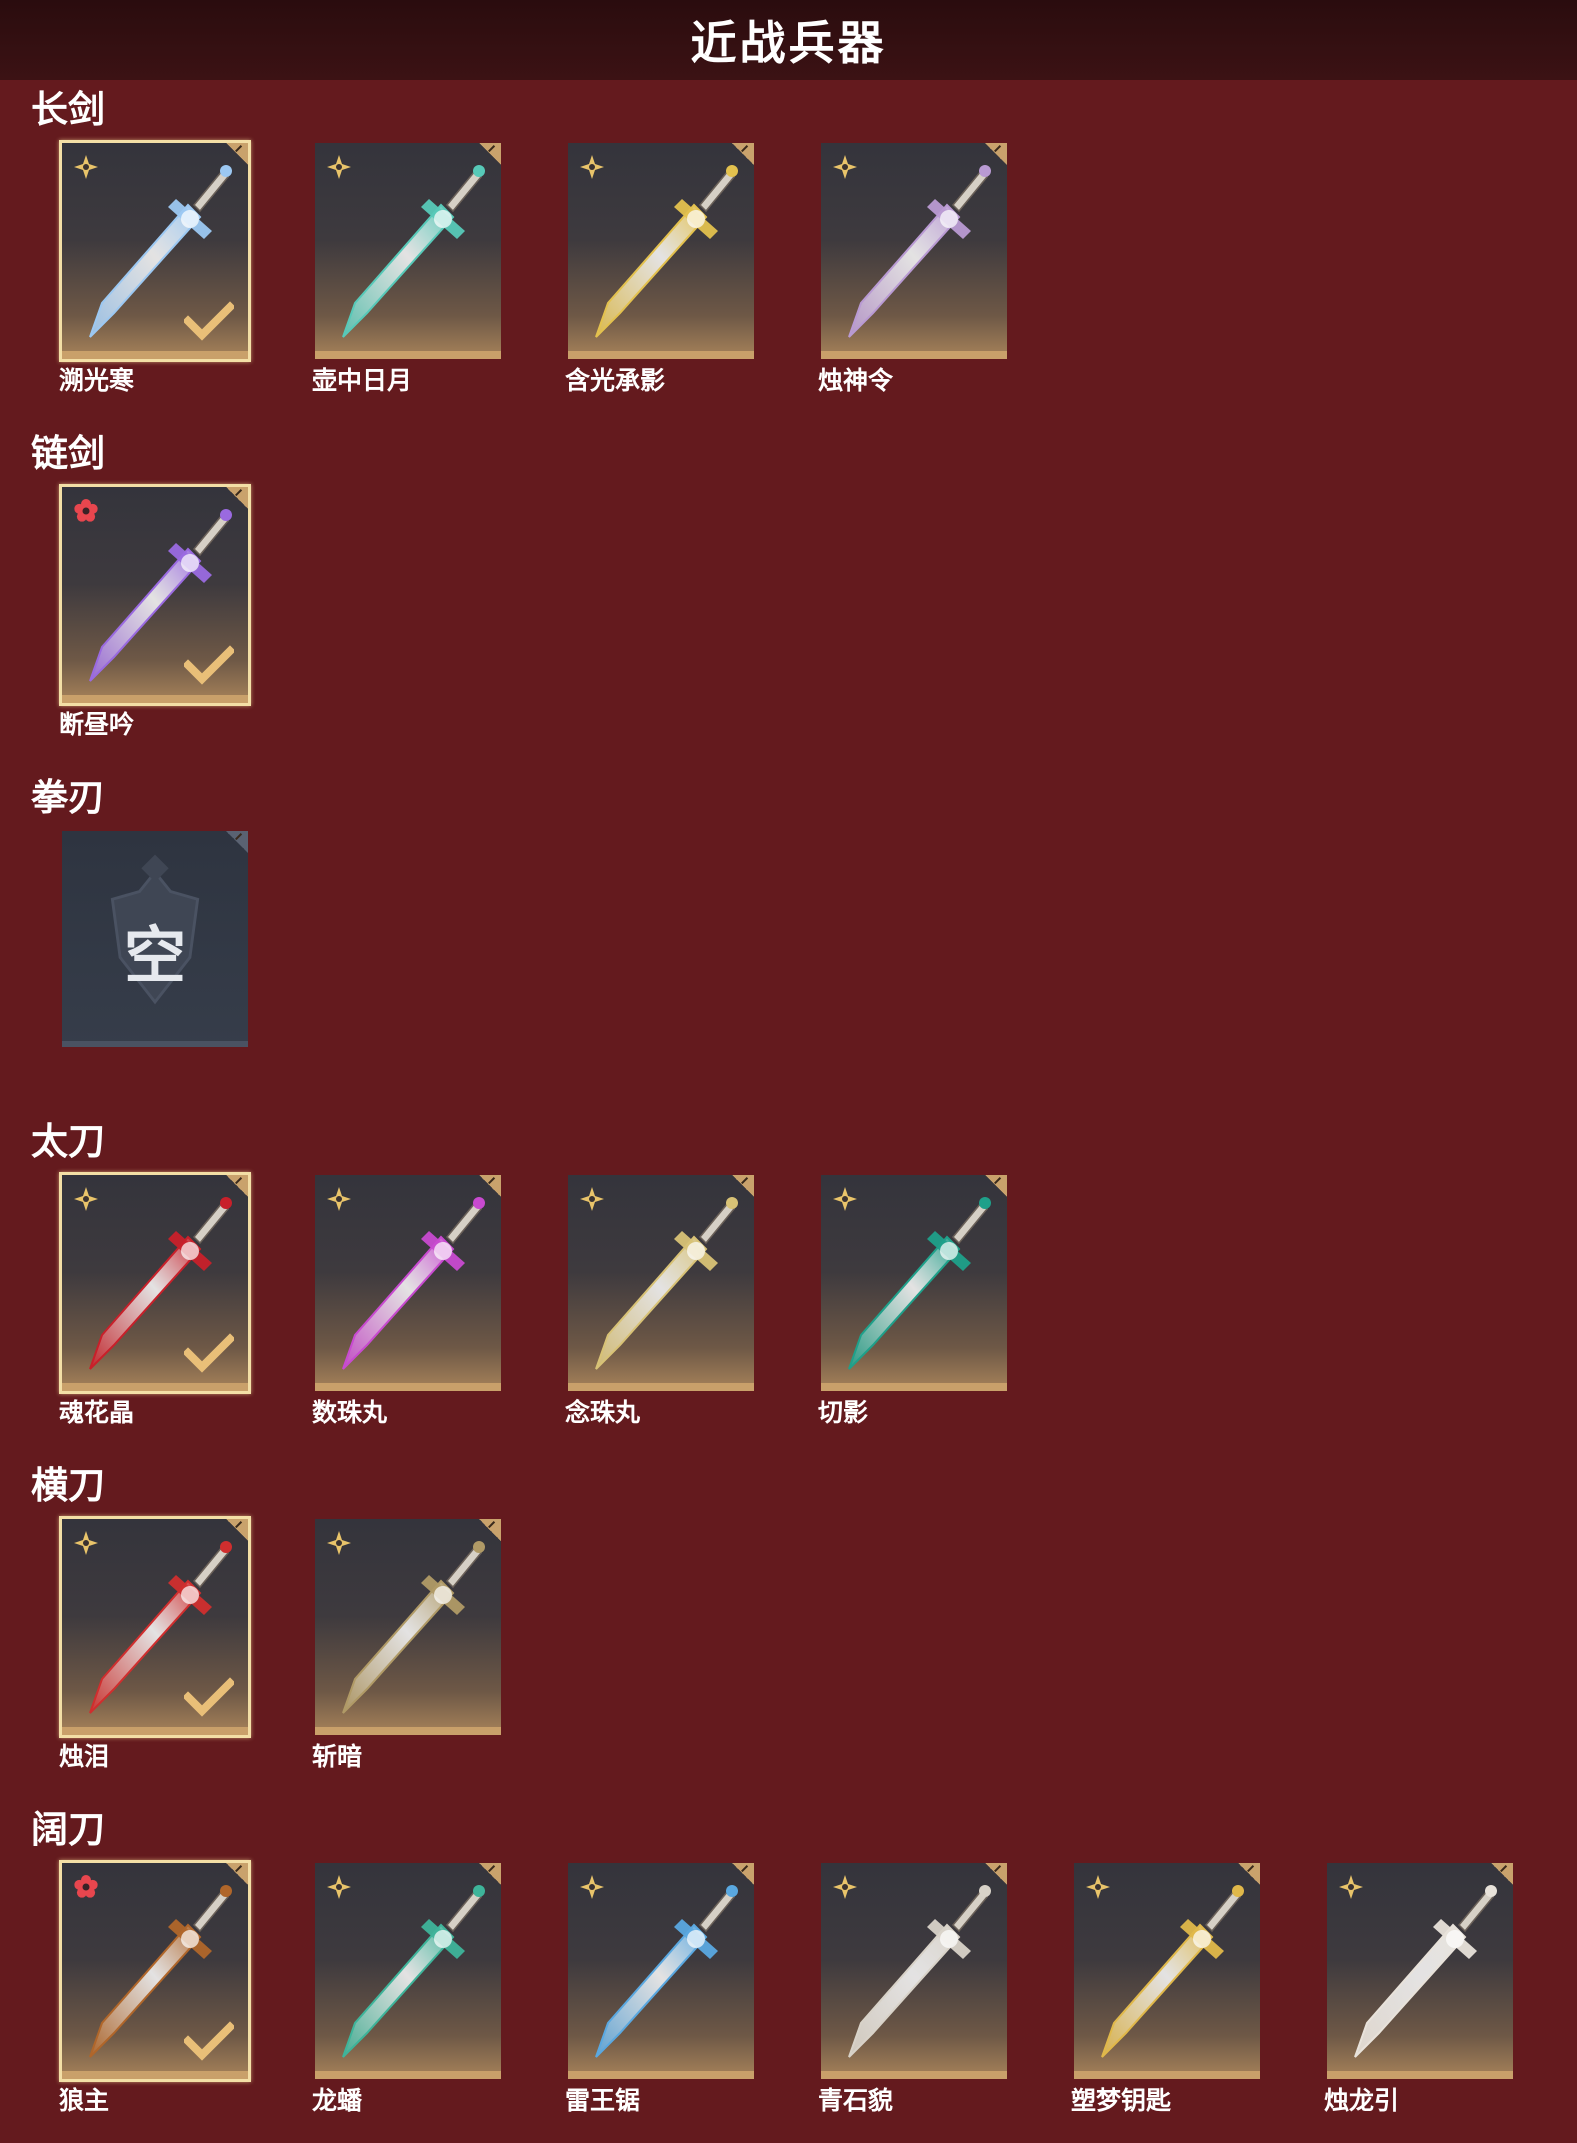 This screenshot has height=2143, width=1577. I want to click on weapon-name: 雷王锯, so click(603, 2100).